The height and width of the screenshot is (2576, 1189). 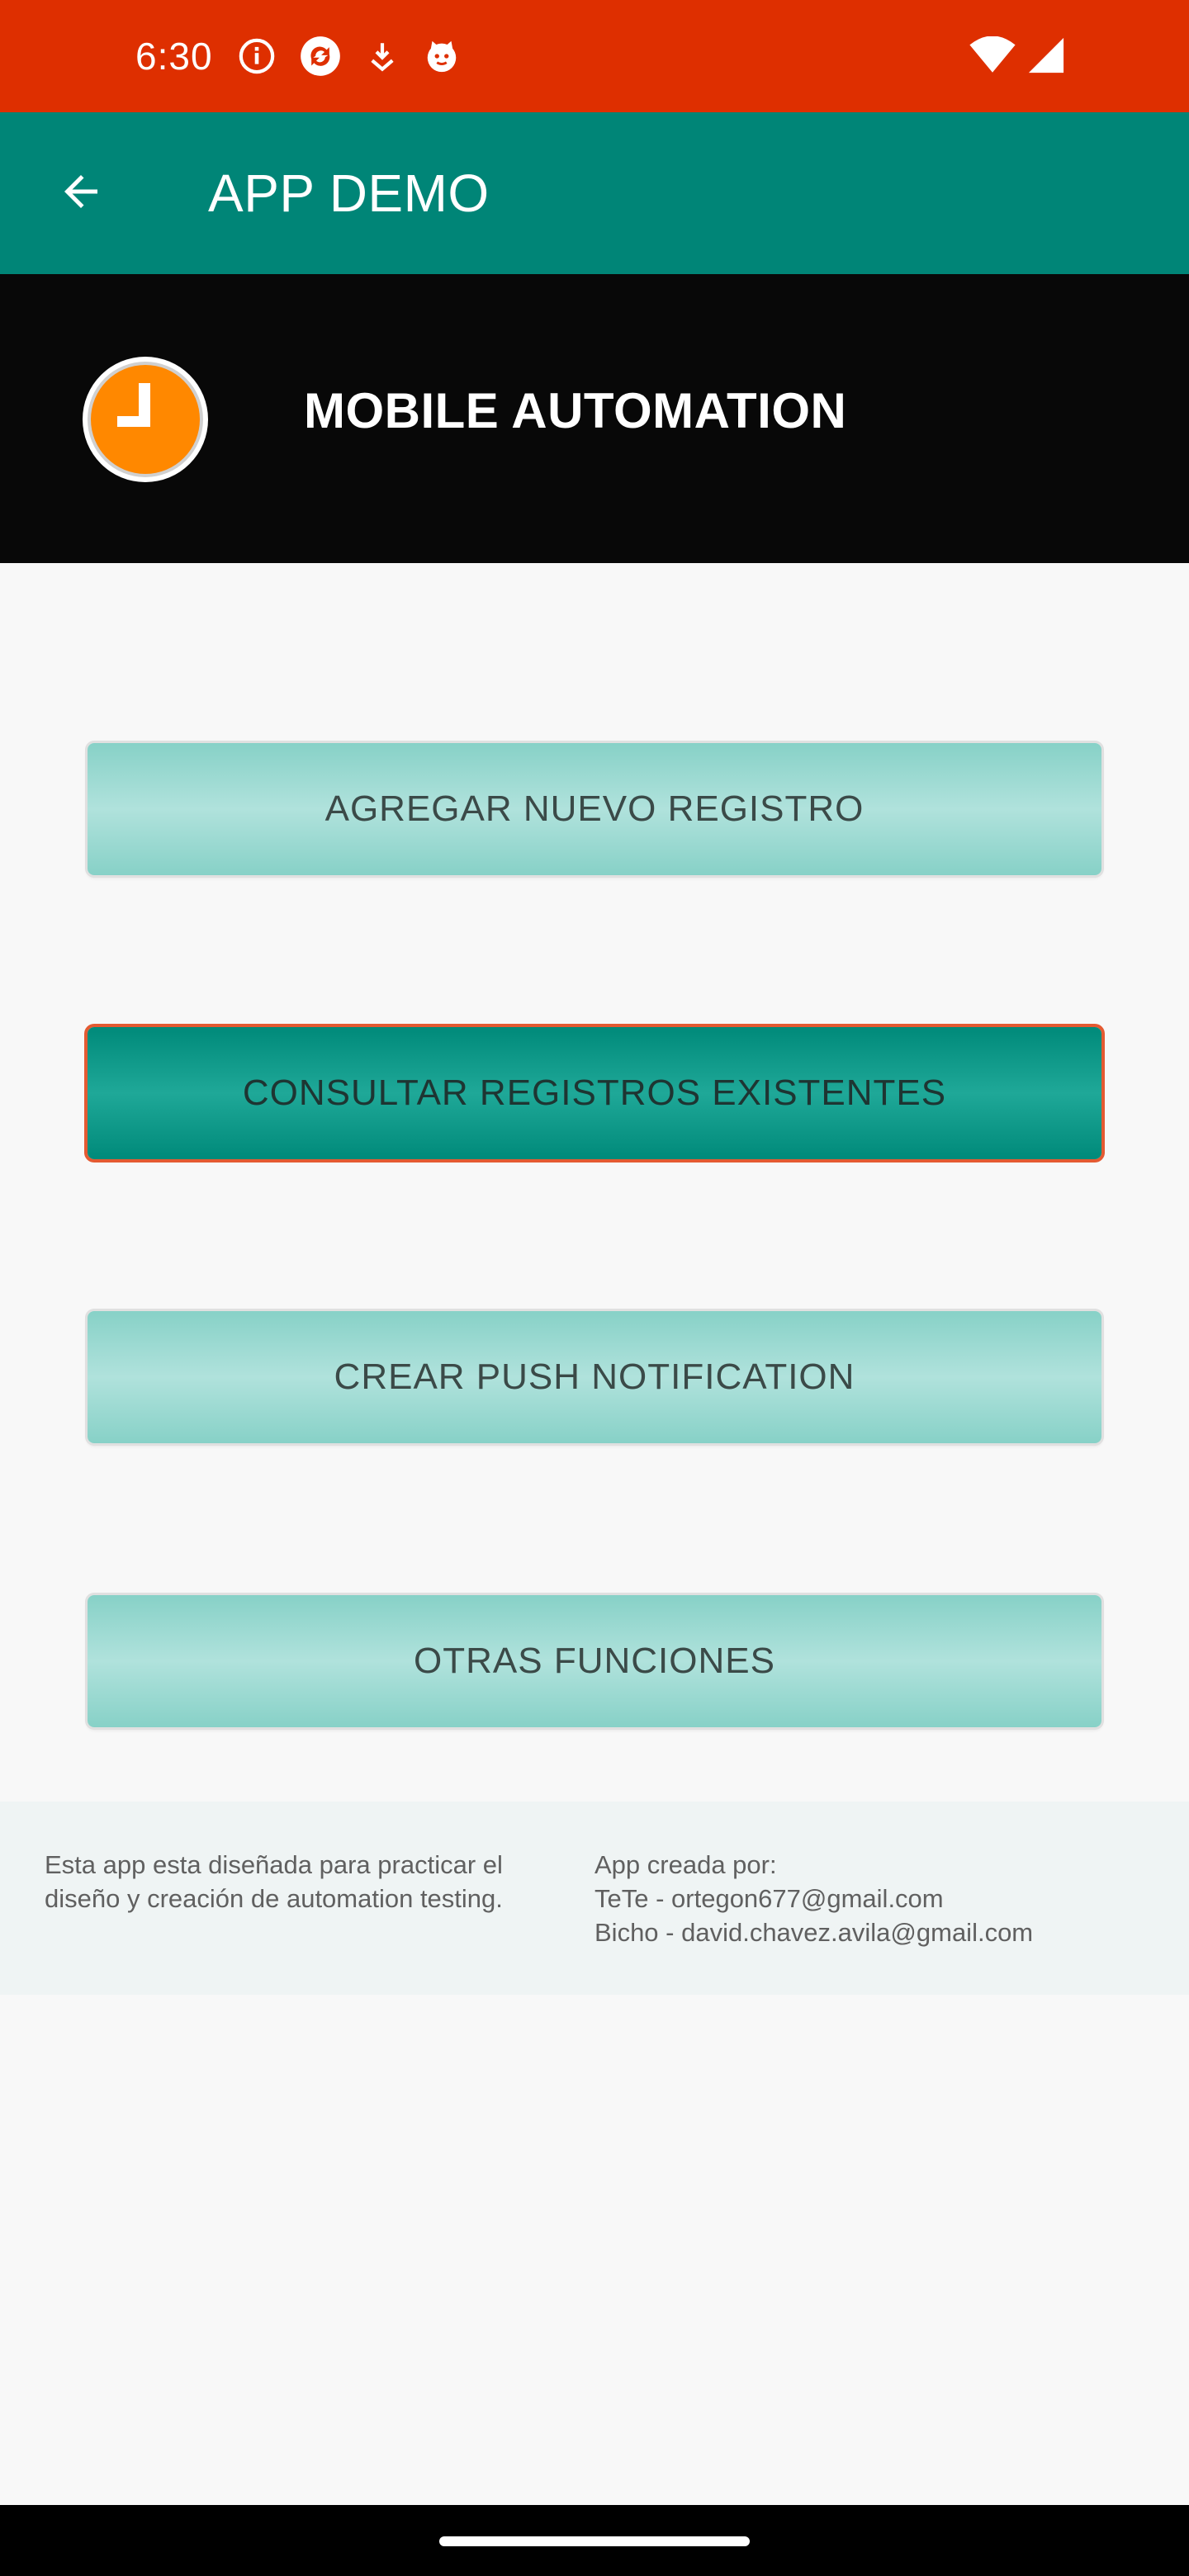 I want to click on query-records-button: CONSULTAR REGISTROS EXISTENTES, so click(x=594, y=1093).